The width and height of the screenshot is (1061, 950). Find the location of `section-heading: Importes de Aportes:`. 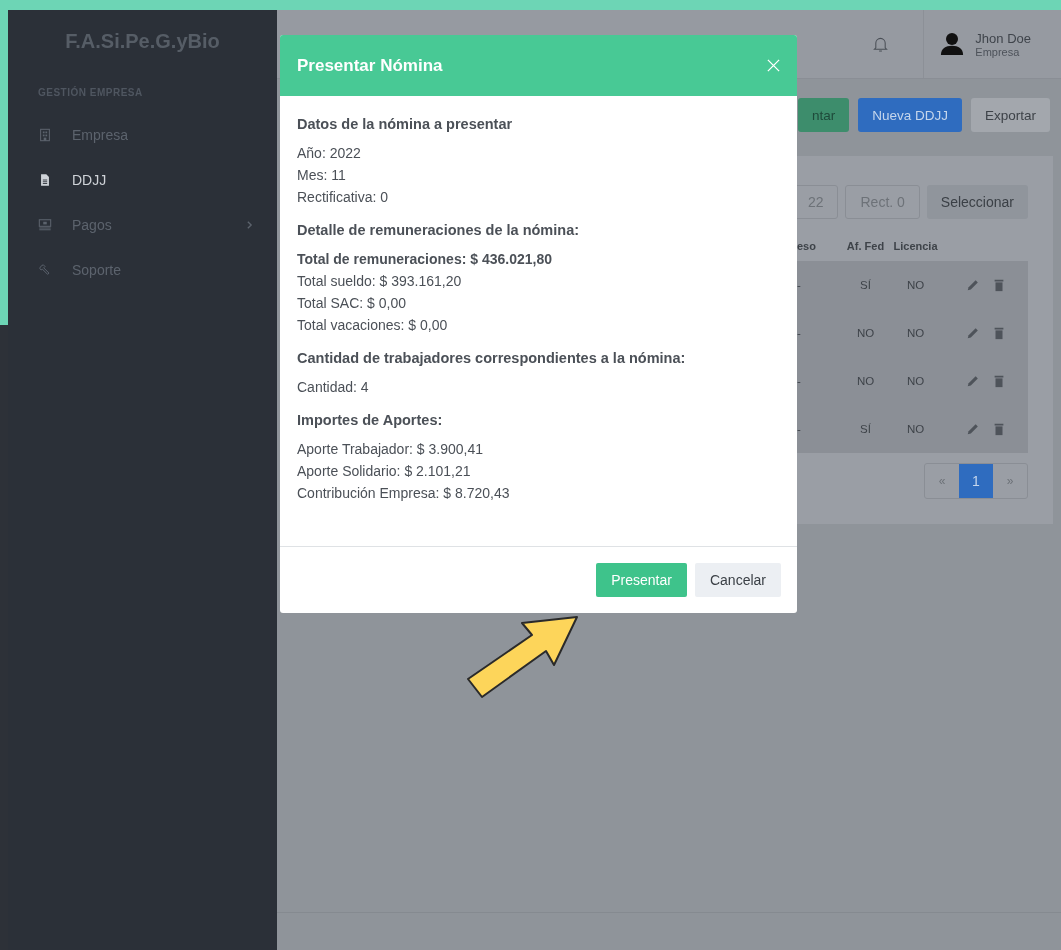

section-heading: Importes de Aportes: is located at coordinates (370, 420).